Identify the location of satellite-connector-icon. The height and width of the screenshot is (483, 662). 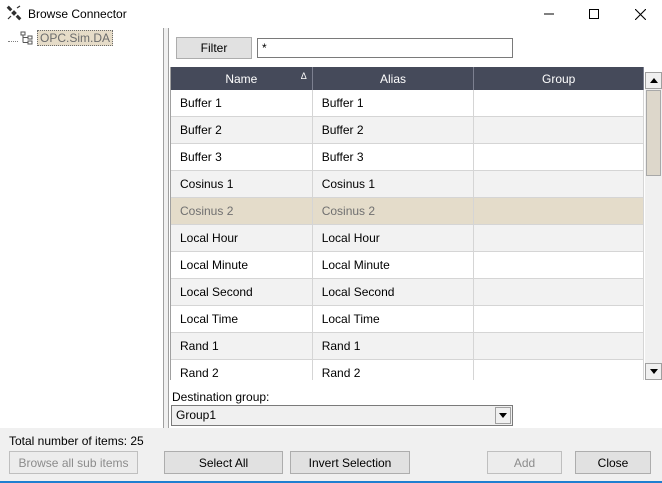
(14, 13).